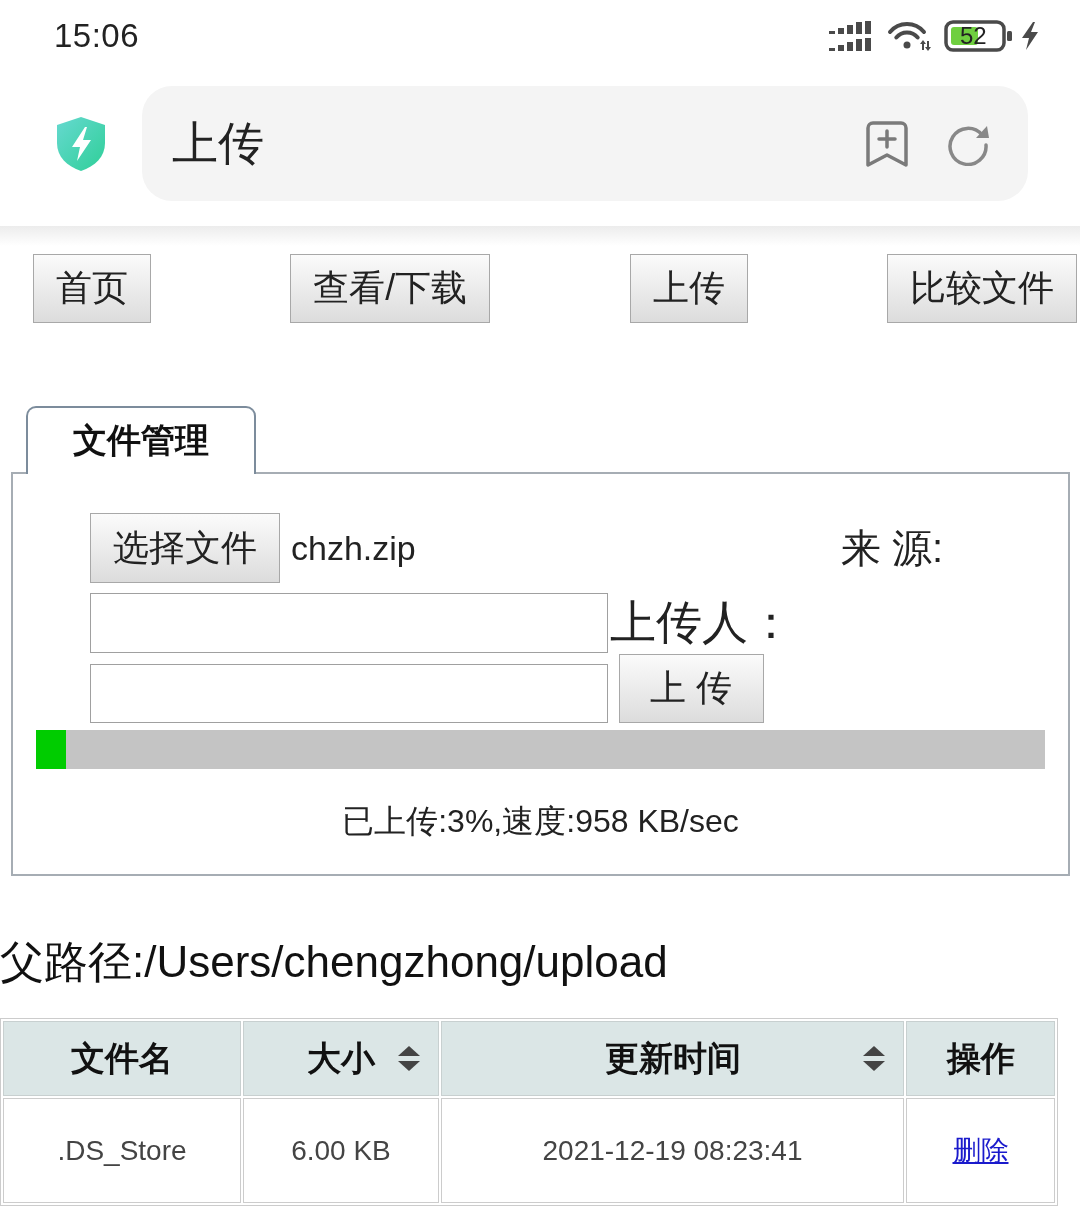  What do you see at coordinates (909, 36) in the screenshot?
I see `wifi-icon` at bounding box center [909, 36].